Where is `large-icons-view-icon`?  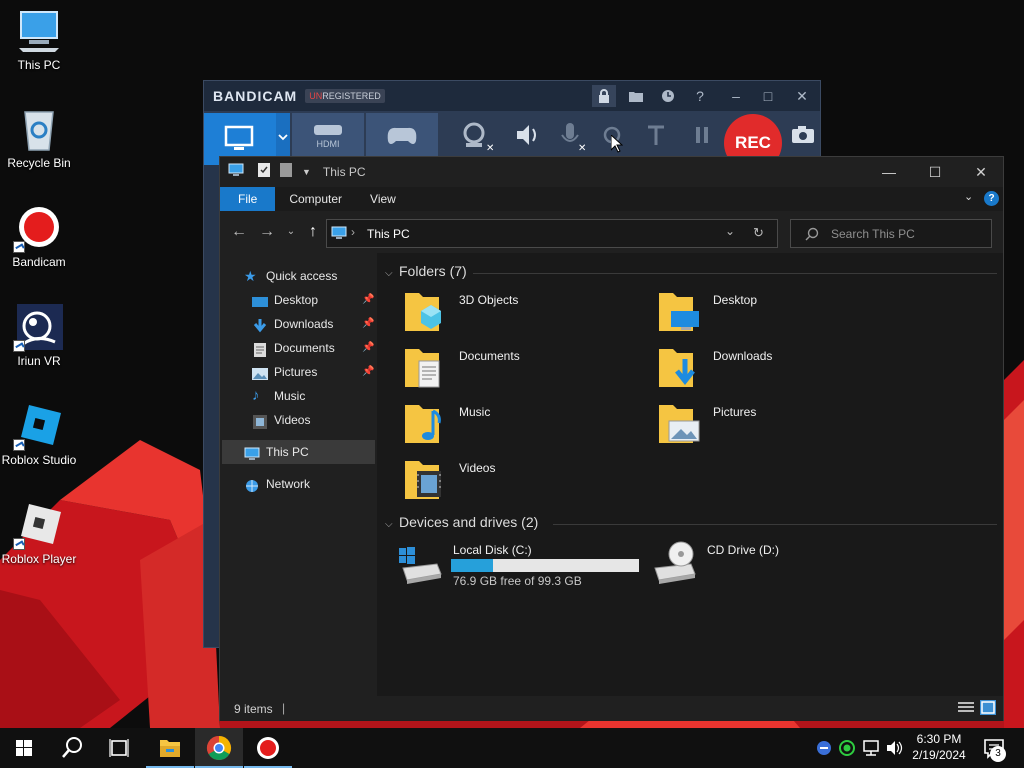 large-icons-view-icon is located at coordinates (988, 707).